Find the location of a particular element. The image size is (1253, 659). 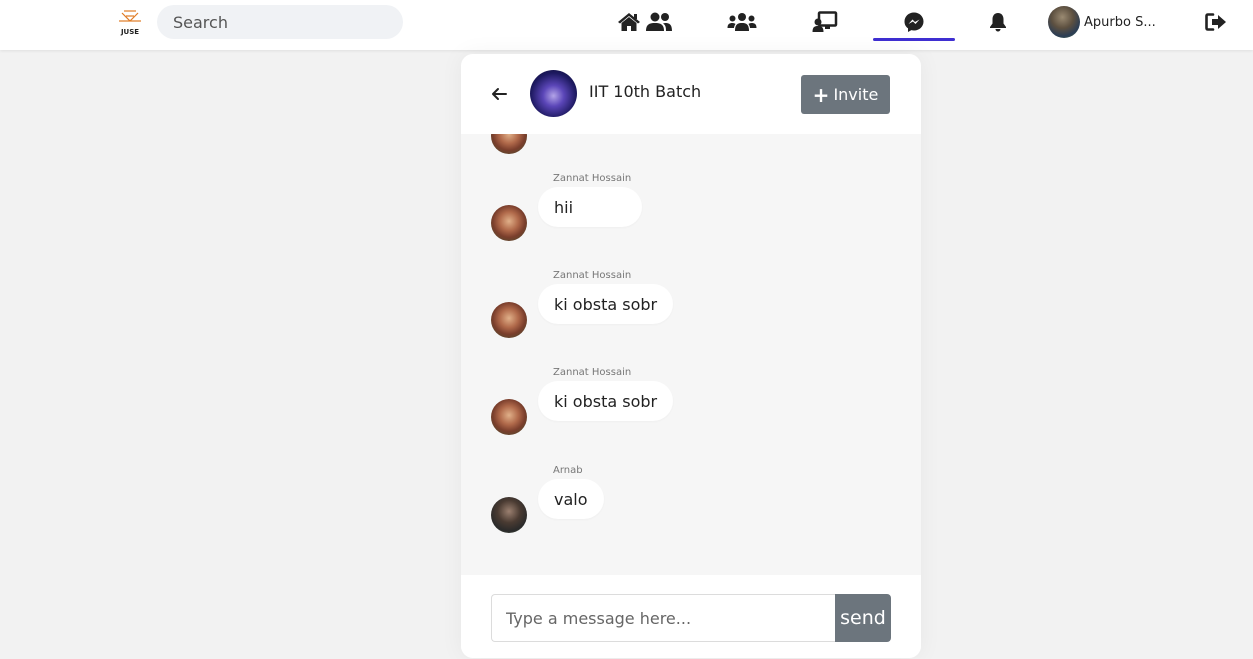

invite-button: + Invite is located at coordinates (845, 94).